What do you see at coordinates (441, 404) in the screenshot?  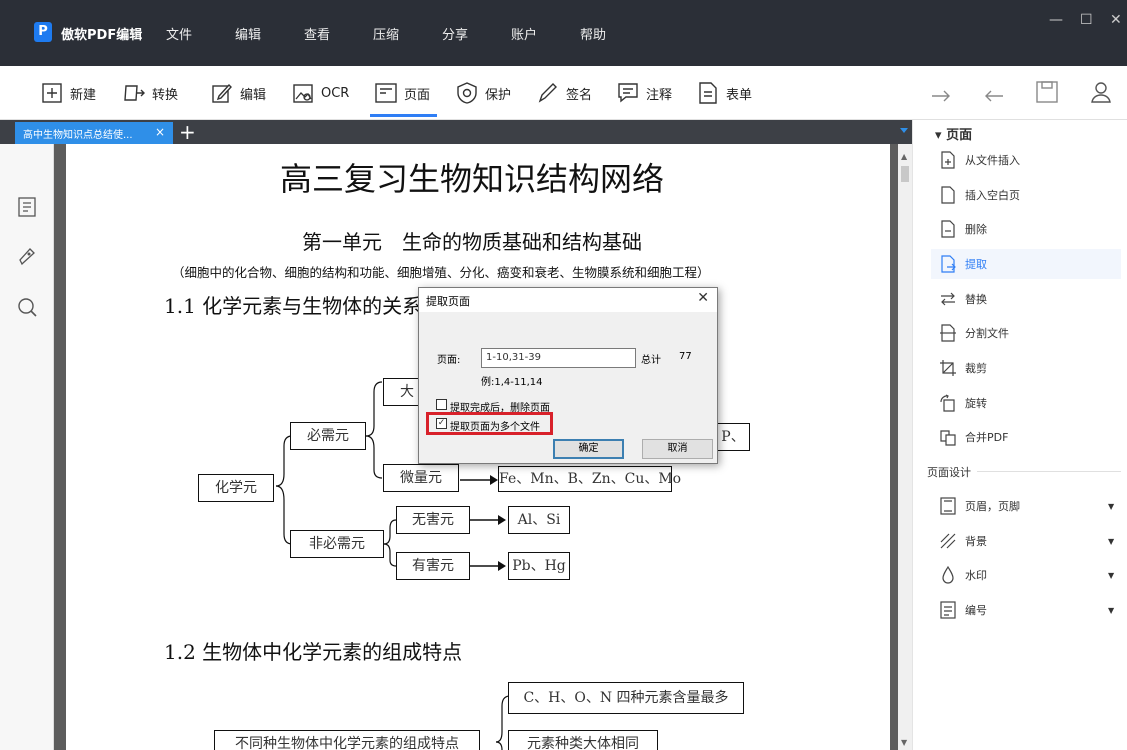 I see `delete-after-extract-checkbox` at bounding box center [441, 404].